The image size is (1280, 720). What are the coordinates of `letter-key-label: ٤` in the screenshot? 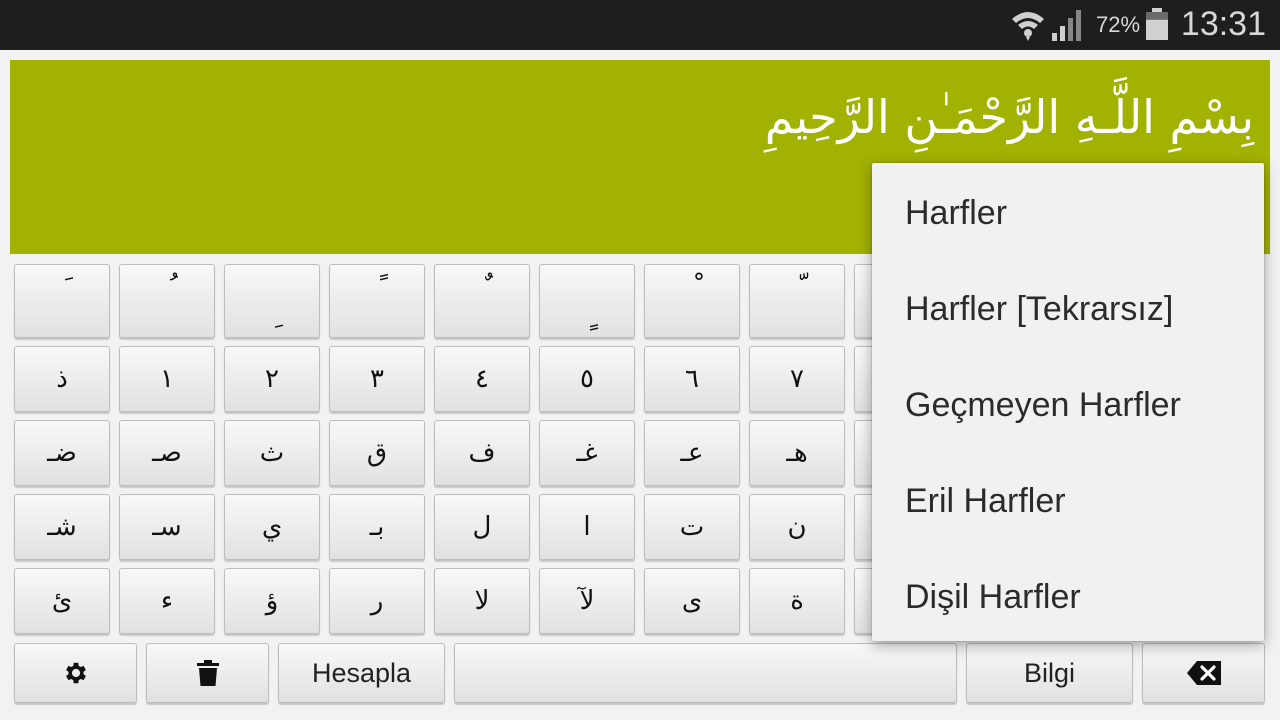 It's located at (482, 379).